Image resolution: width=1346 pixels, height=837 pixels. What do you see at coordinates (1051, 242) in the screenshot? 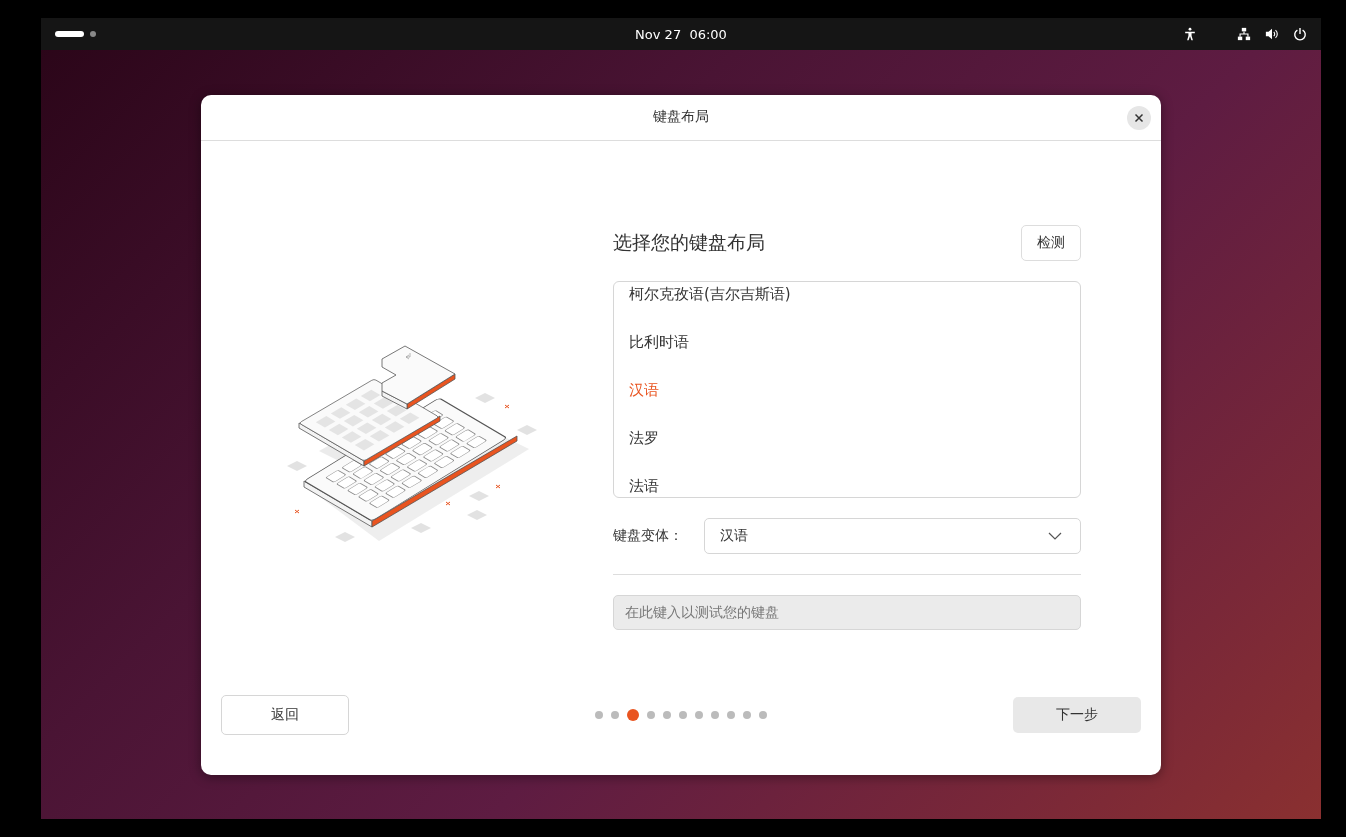
I see `detect-button: 检测` at bounding box center [1051, 242].